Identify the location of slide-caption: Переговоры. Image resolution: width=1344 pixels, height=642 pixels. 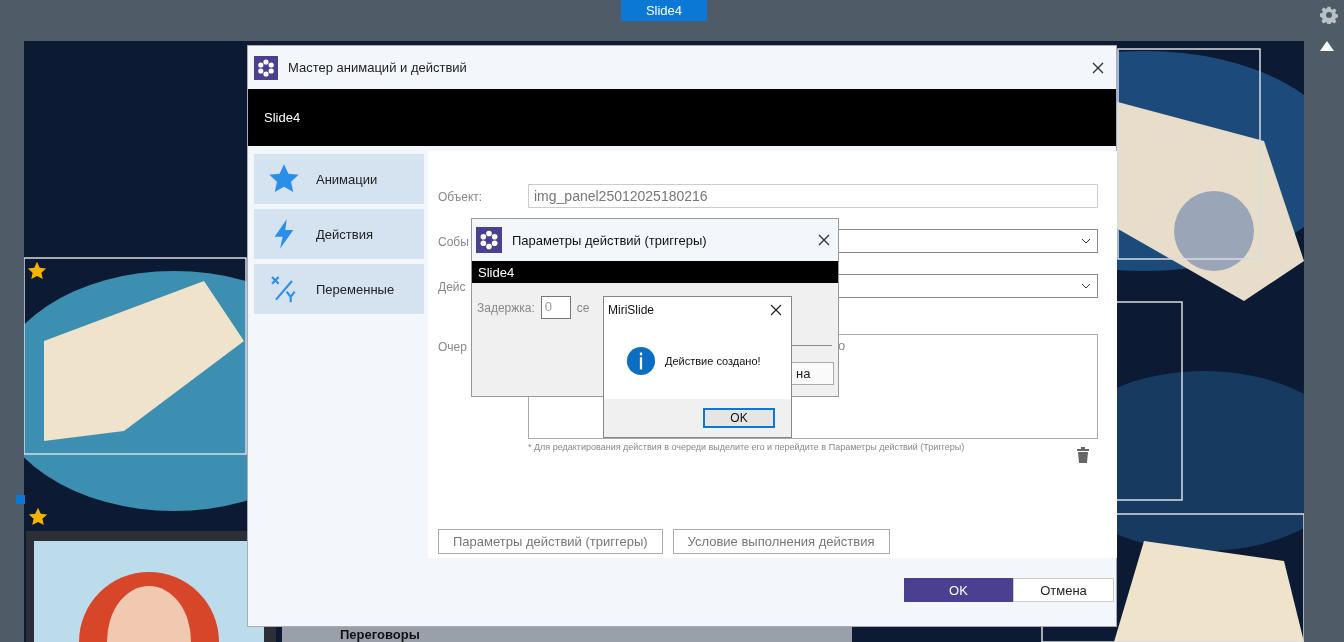
(380, 635).